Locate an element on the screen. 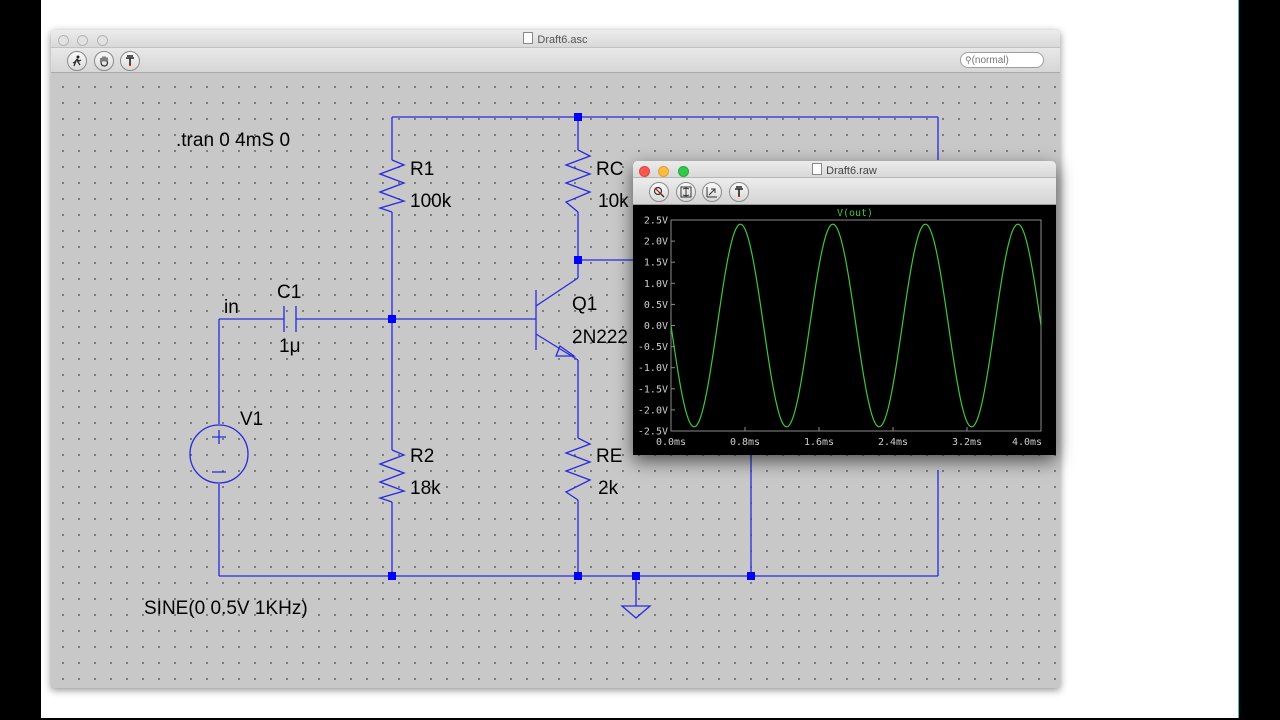 The height and width of the screenshot is (720, 1280). y-tick-label: 1.0V is located at coordinates (656, 284).